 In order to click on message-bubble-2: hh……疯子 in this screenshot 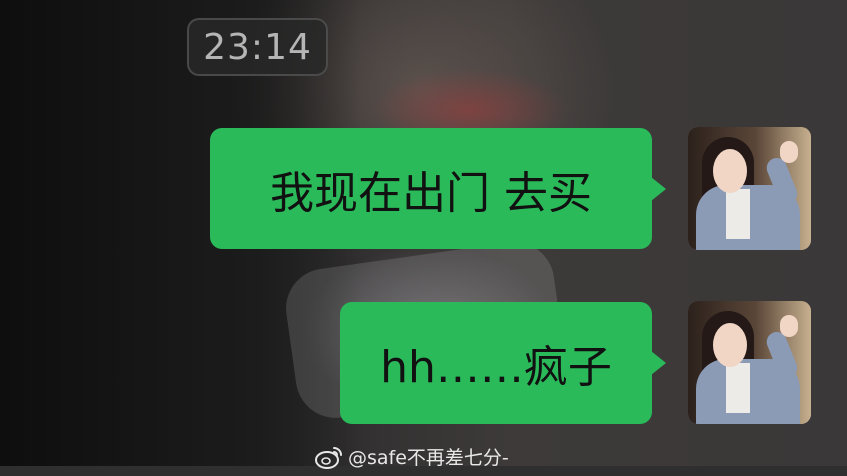, I will do `click(503, 363)`.